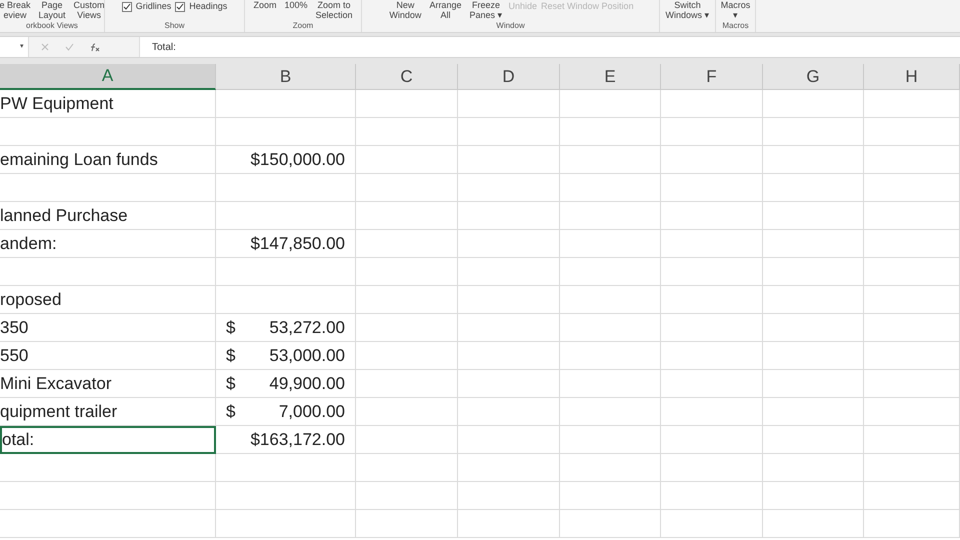 Image resolution: width=960 pixels, height=540 pixels. What do you see at coordinates (286, 244) in the screenshot?
I see `cell: $147,850.00` at bounding box center [286, 244].